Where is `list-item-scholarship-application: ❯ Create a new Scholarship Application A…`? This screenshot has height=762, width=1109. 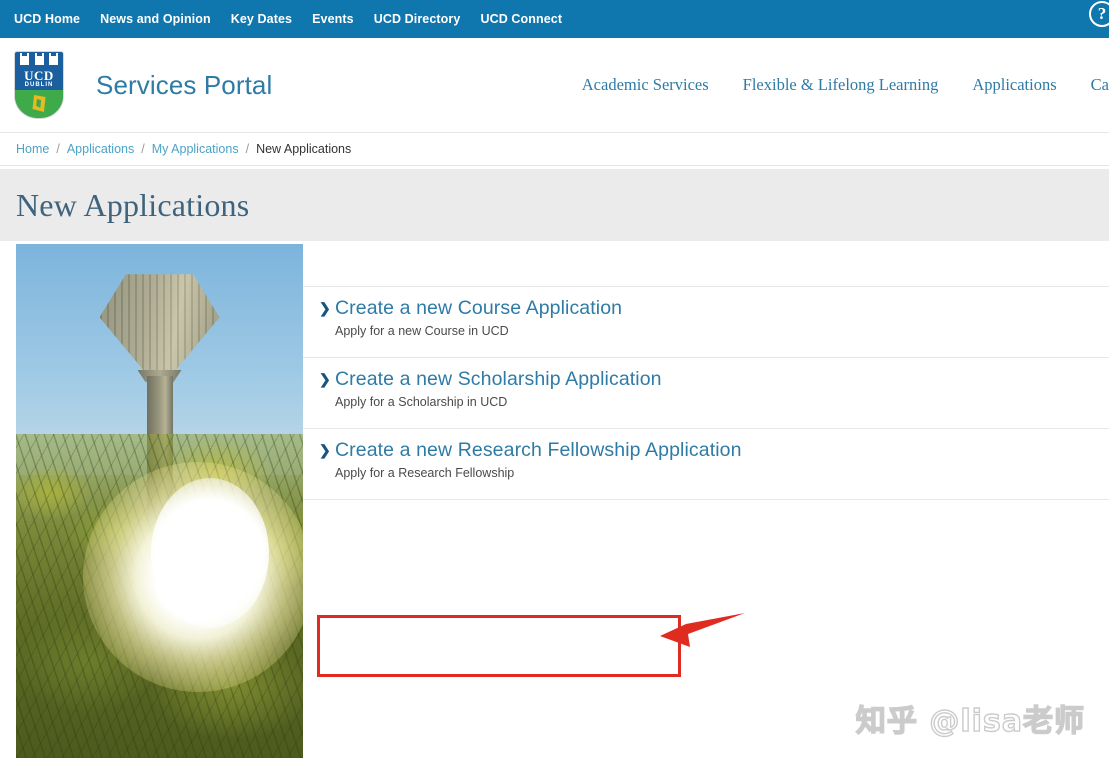 list-item-scholarship-application: ❯ Create a new Scholarship Application A… is located at coordinates (714, 392).